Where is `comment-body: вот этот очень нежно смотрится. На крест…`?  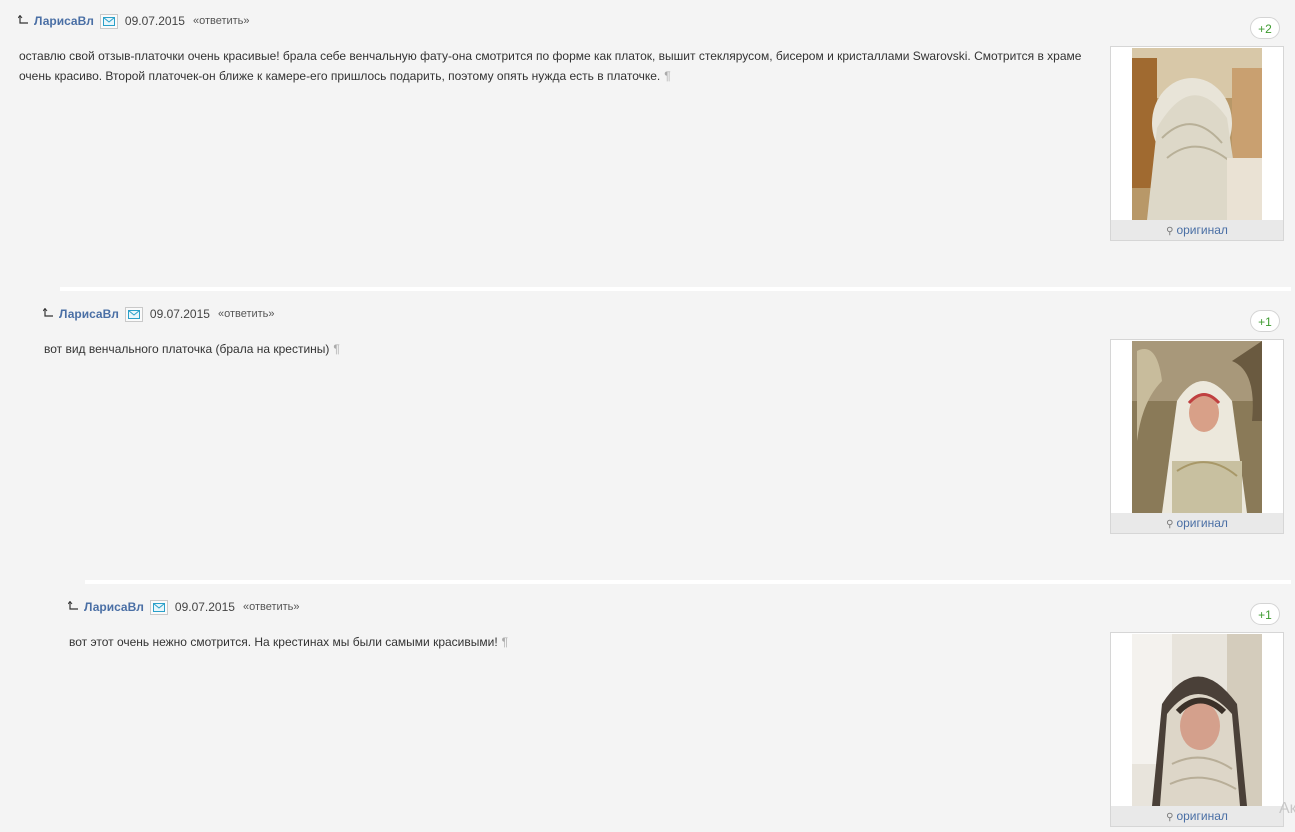 comment-body: вот этот очень нежно смотрится. На крест… is located at coordinates (283, 642).